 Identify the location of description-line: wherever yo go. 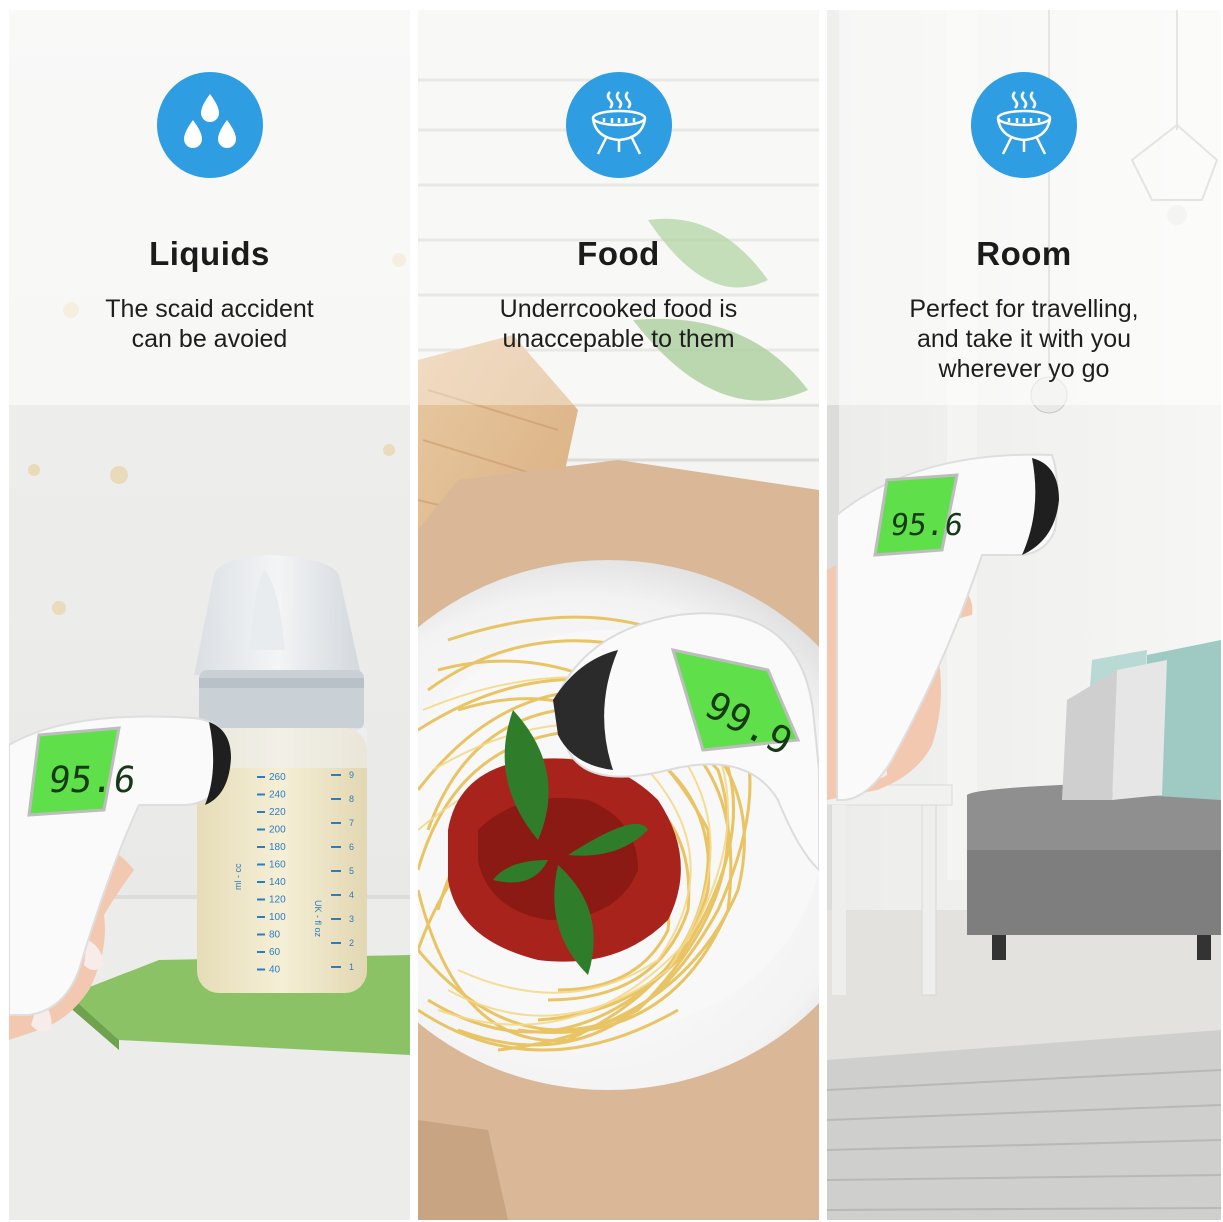
(1024, 369).